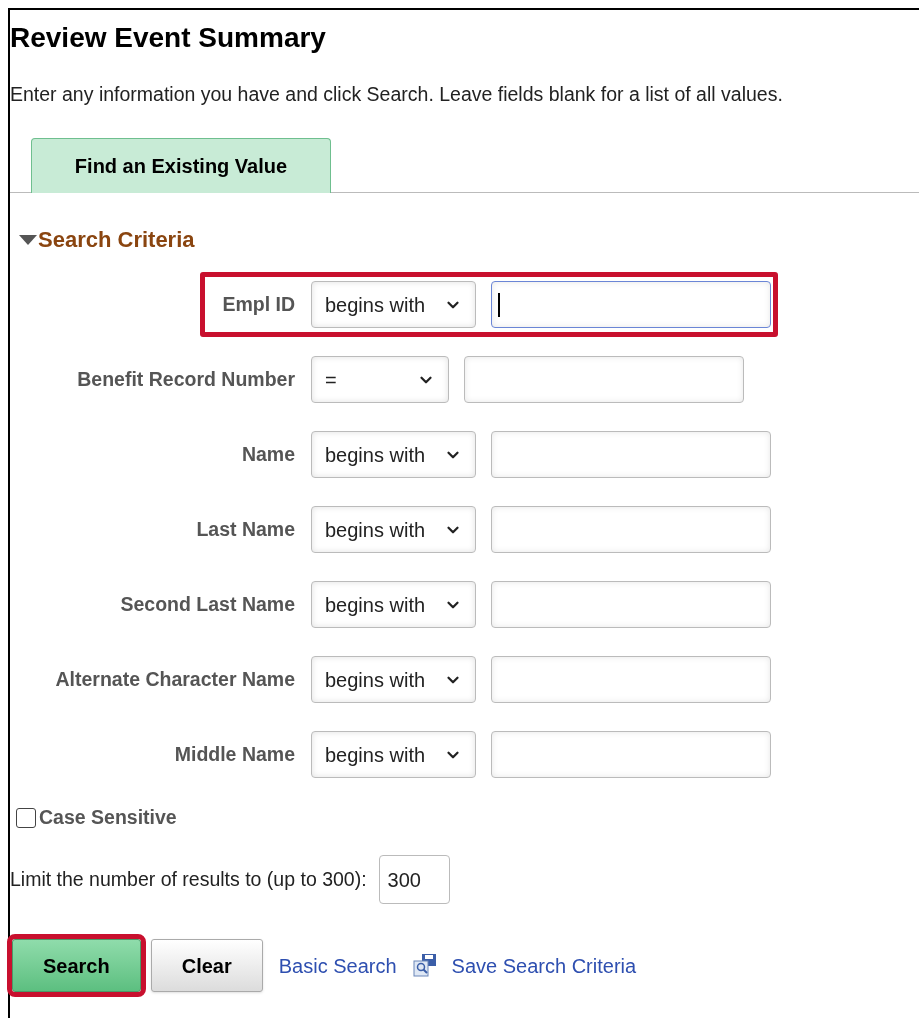 Image resolution: width=919 pixels, height=1018 pixels. I want to click on field-label: Second Last Name, so click(207, 604).